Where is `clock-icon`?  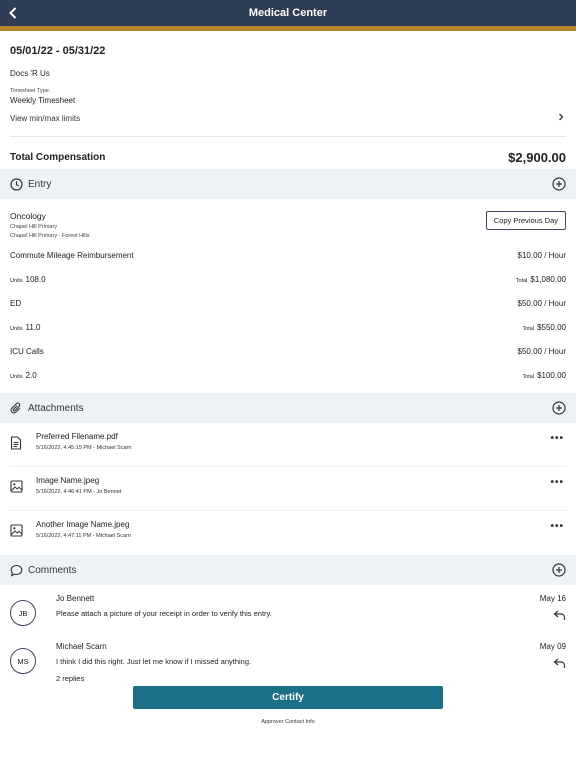
clock-icon is located at coordinates (16, 184).